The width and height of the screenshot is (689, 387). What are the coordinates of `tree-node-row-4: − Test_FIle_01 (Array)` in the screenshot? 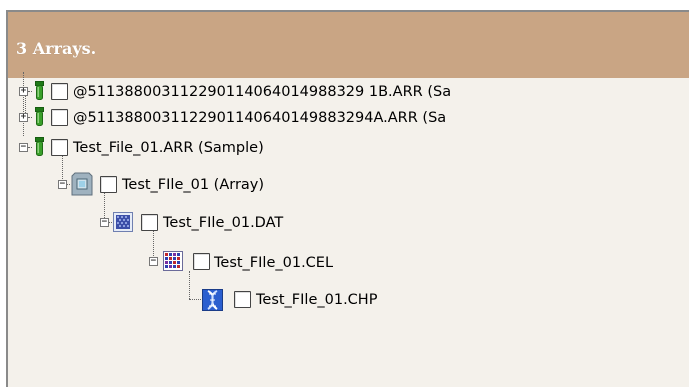 It's located at (348, 186).